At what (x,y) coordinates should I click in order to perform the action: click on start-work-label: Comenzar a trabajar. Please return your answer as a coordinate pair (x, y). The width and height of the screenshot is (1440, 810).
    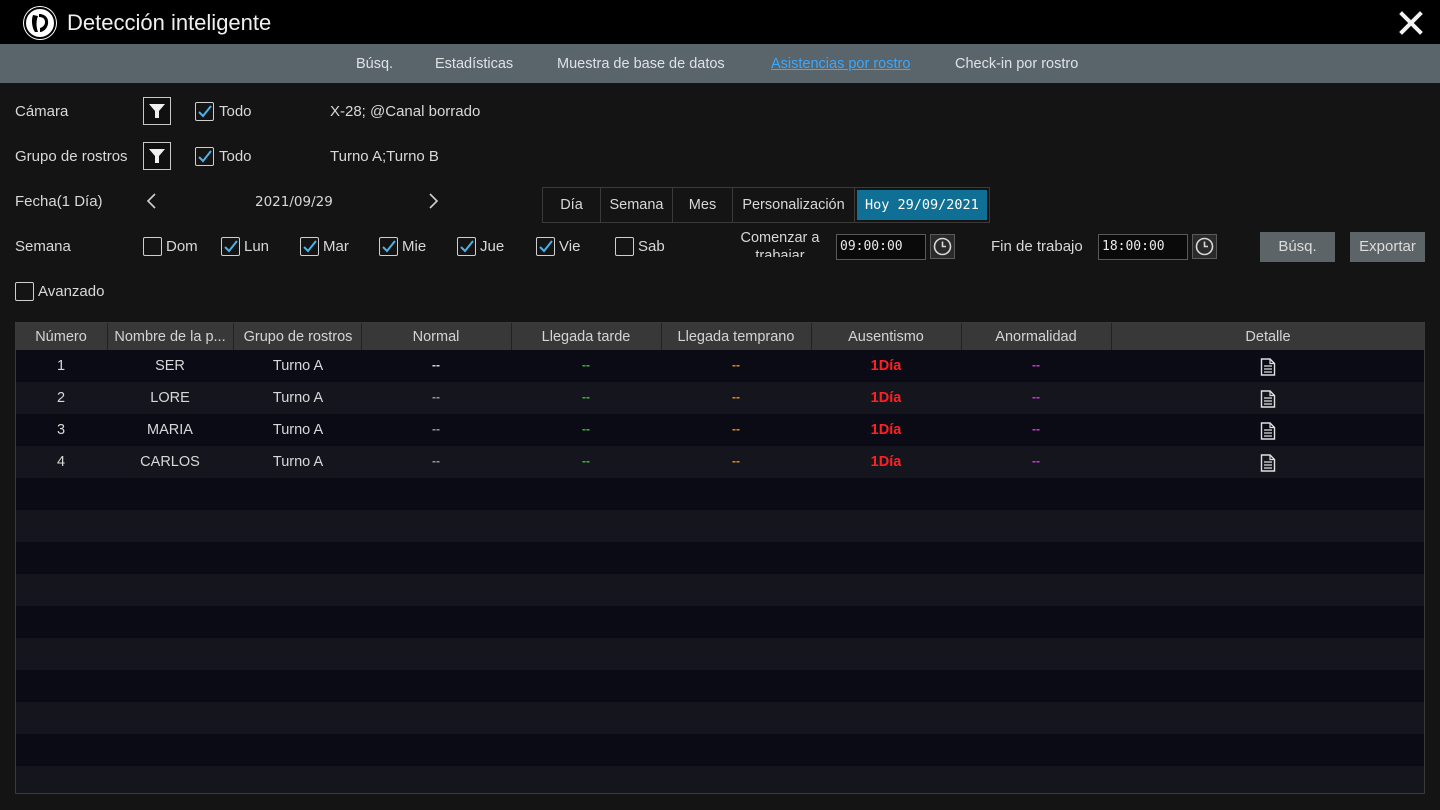
    Looking at the image, I should click on (780, 243).